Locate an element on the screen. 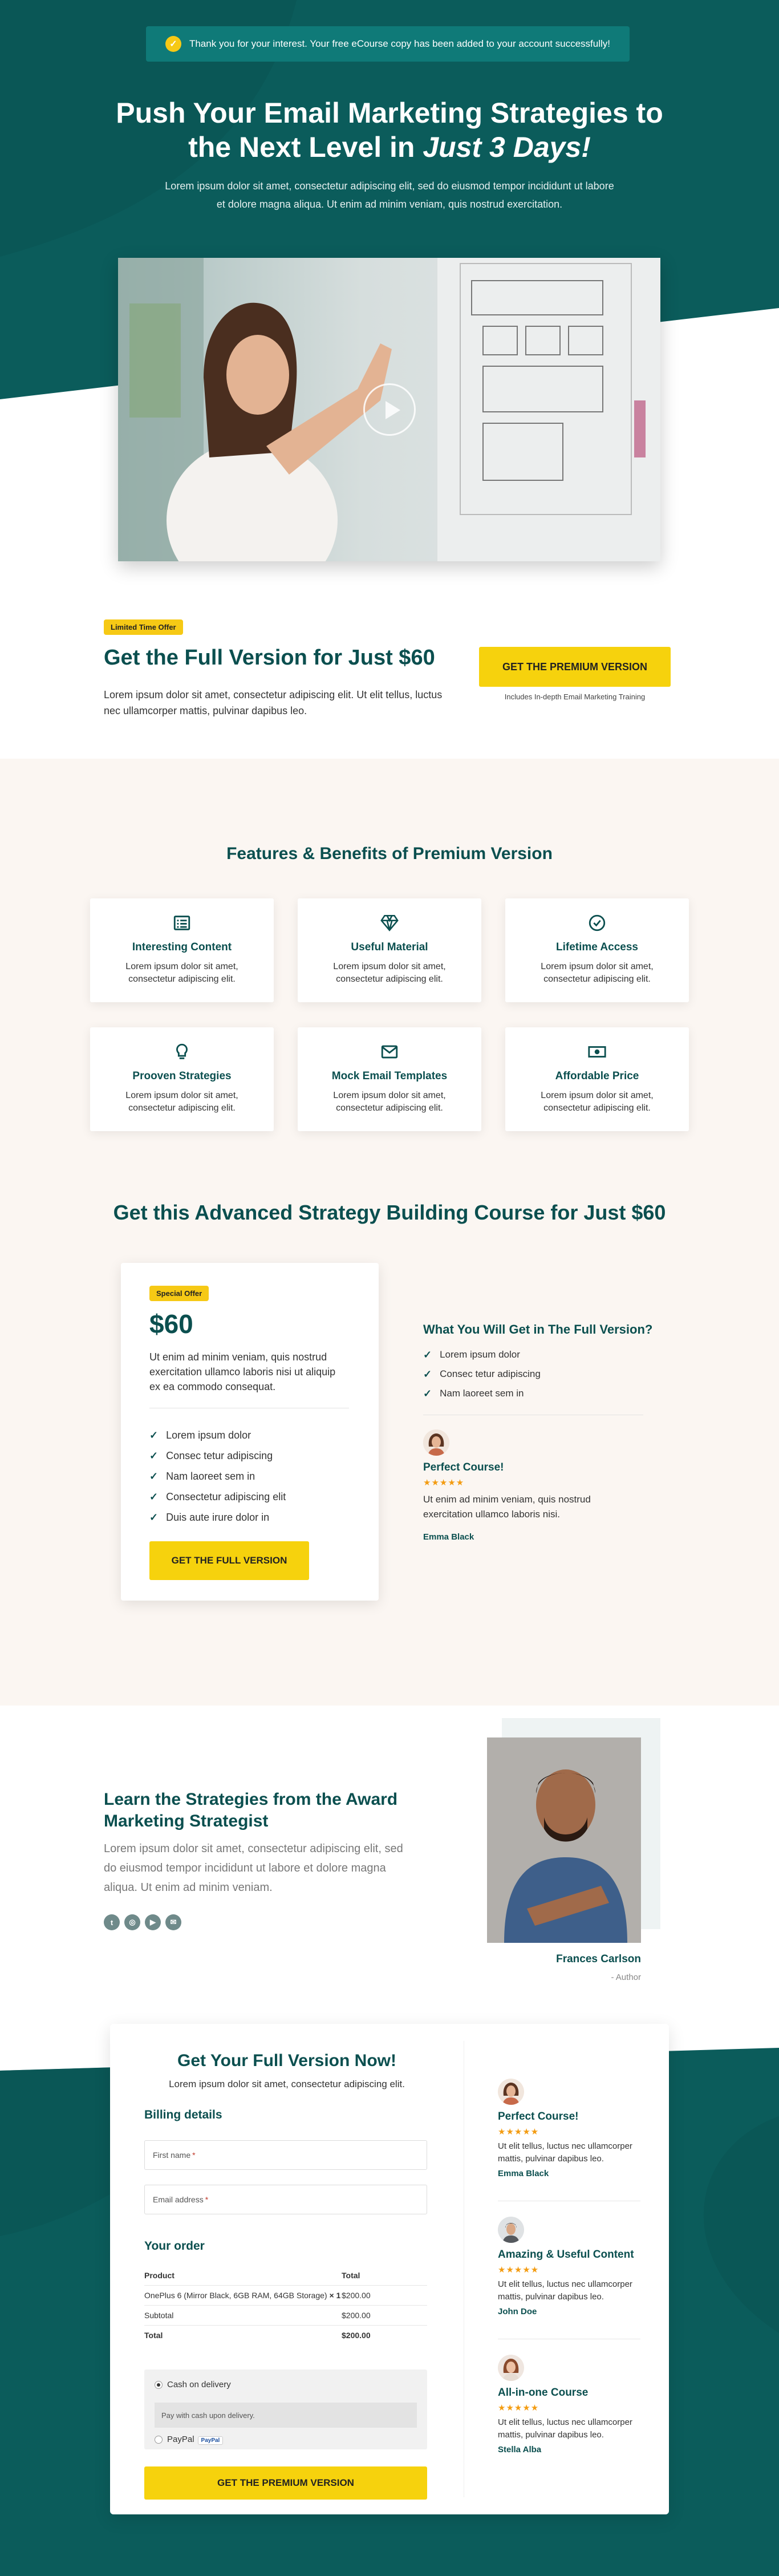 Image resolution: width=779 pixels, height=2576 pixels. play-icon is located at coordinates (389, 409).